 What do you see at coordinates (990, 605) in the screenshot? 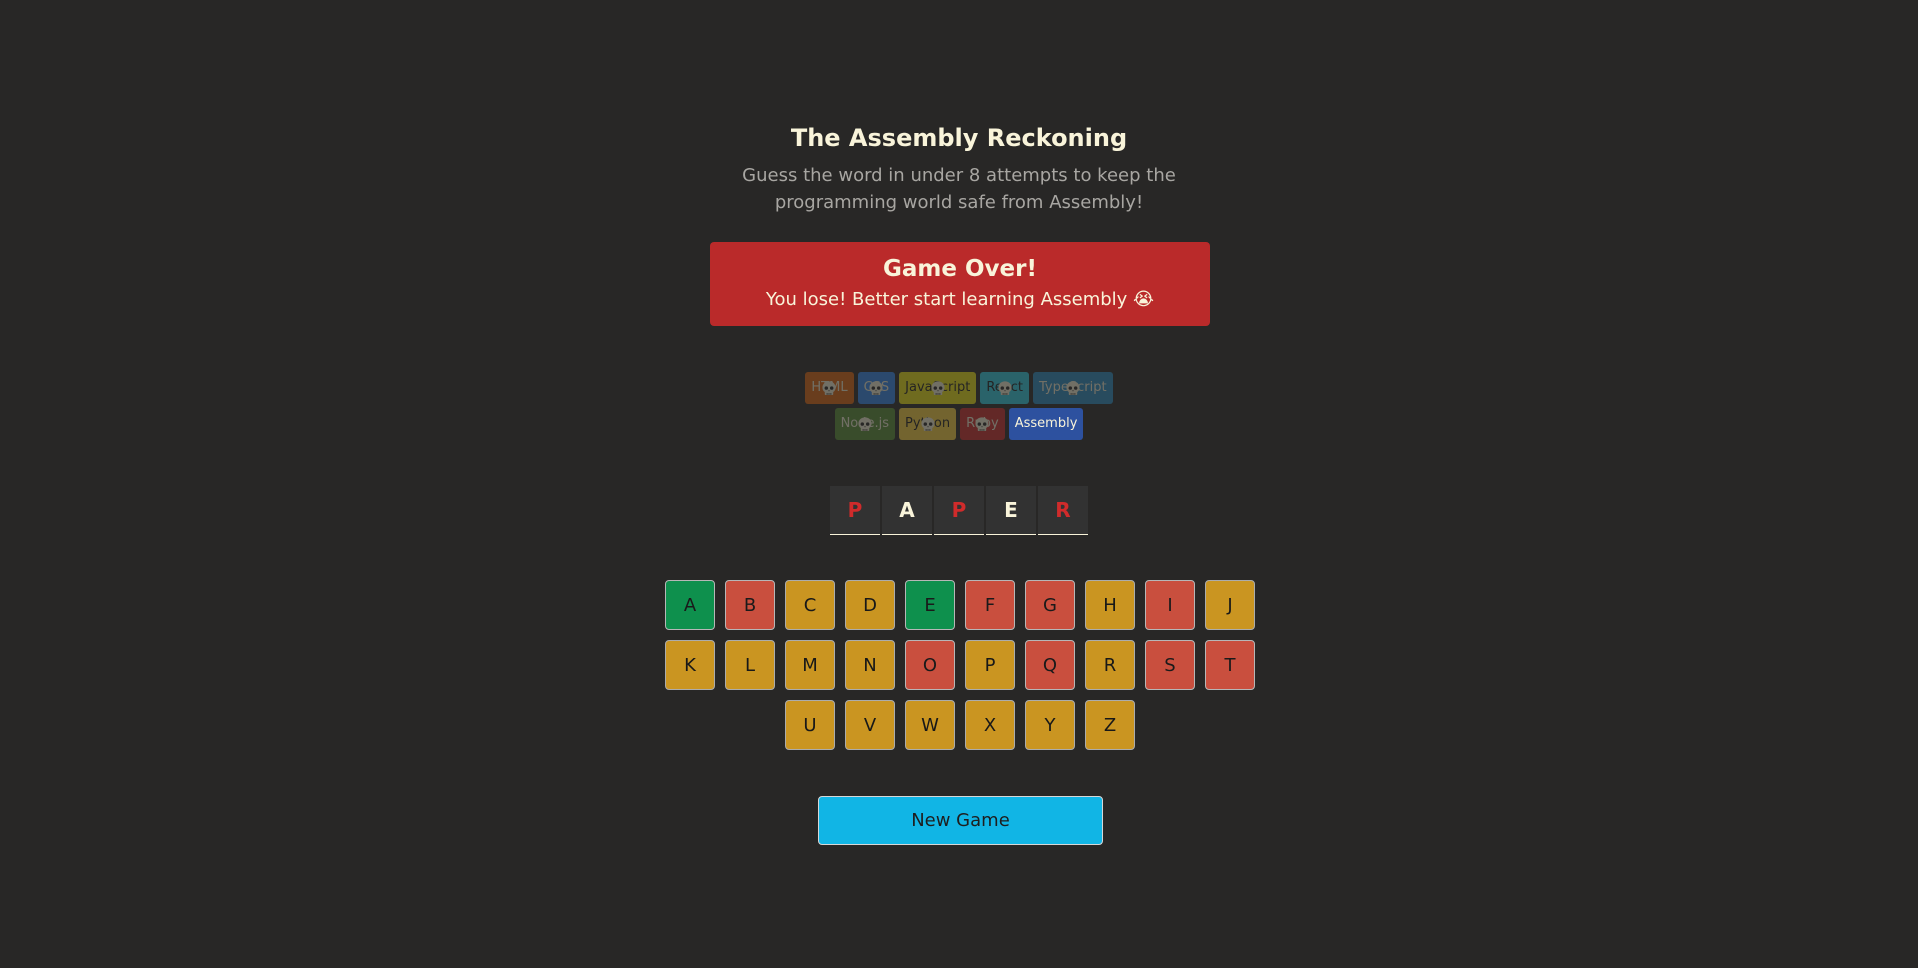
I see `key-f: F` at bounding box center [990, 605].